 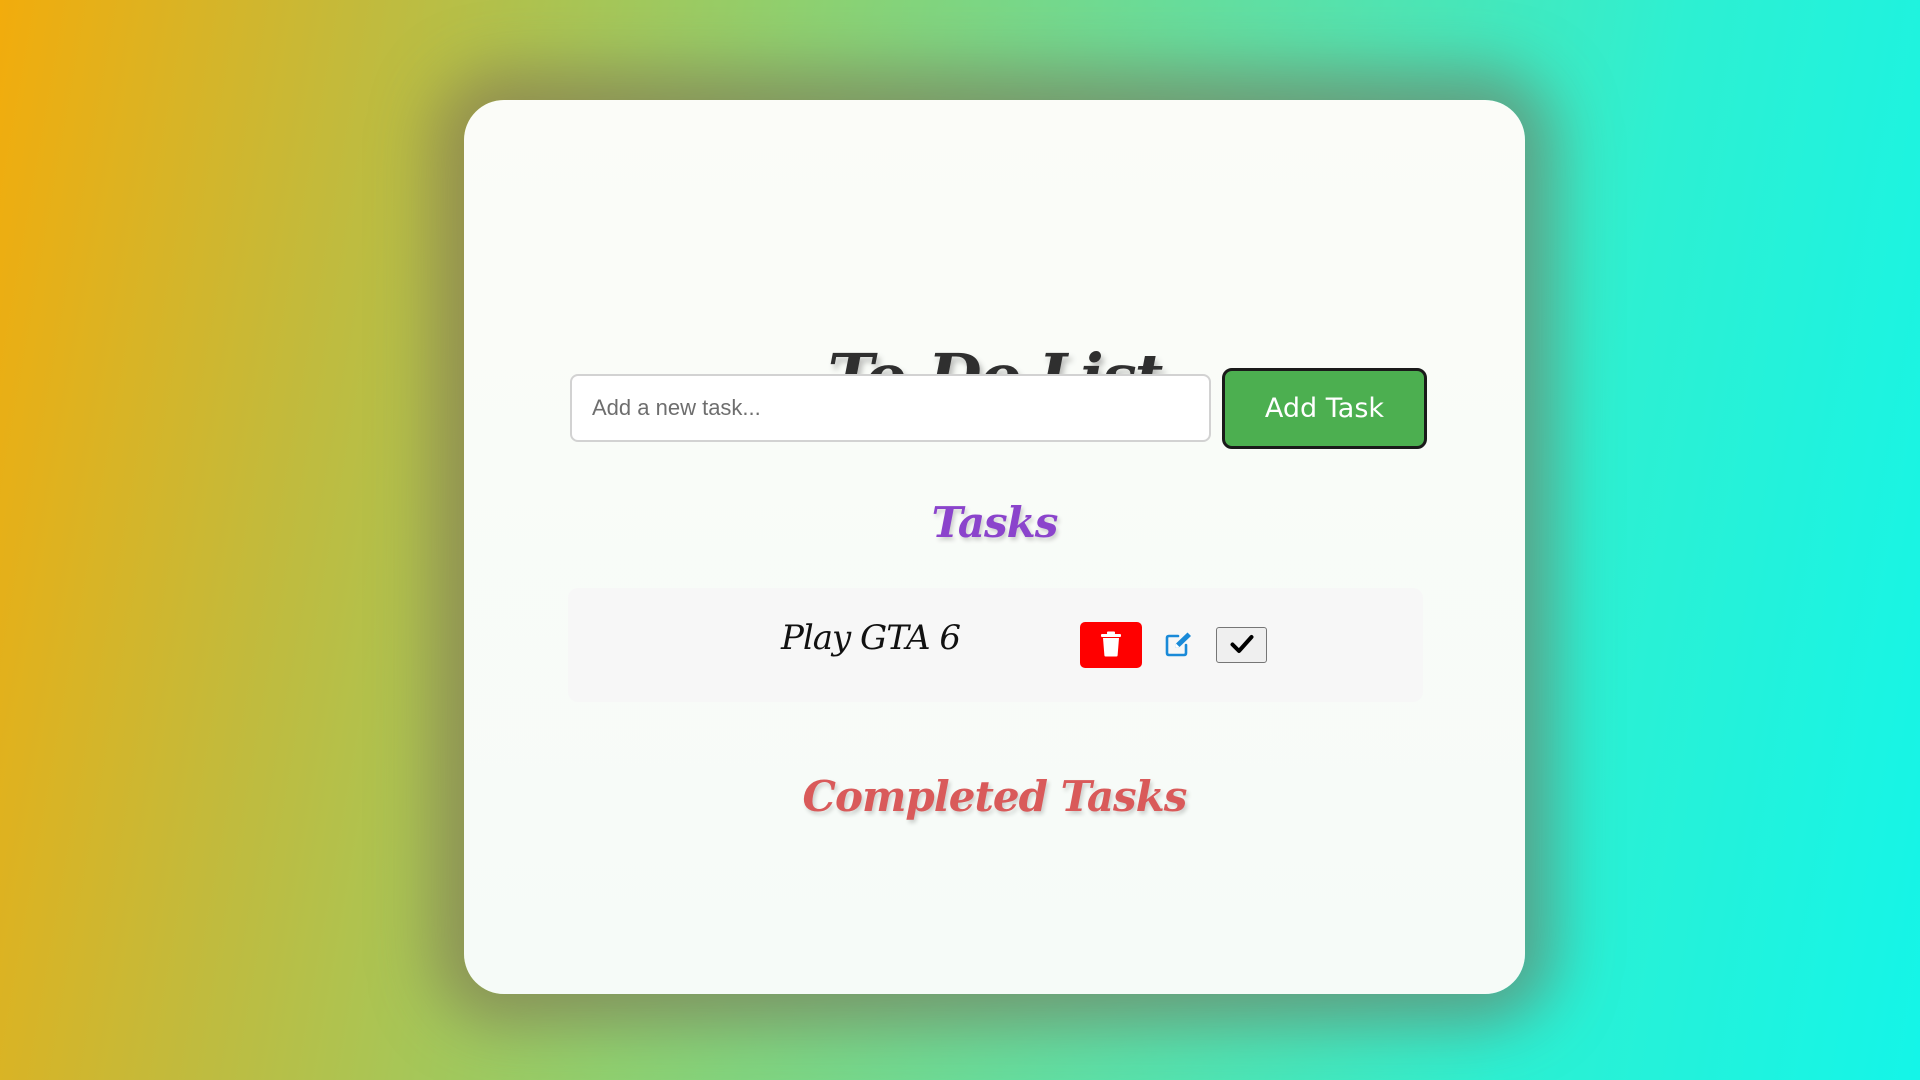 I want to click on edit-task-button, so click(x=1179, y=645).